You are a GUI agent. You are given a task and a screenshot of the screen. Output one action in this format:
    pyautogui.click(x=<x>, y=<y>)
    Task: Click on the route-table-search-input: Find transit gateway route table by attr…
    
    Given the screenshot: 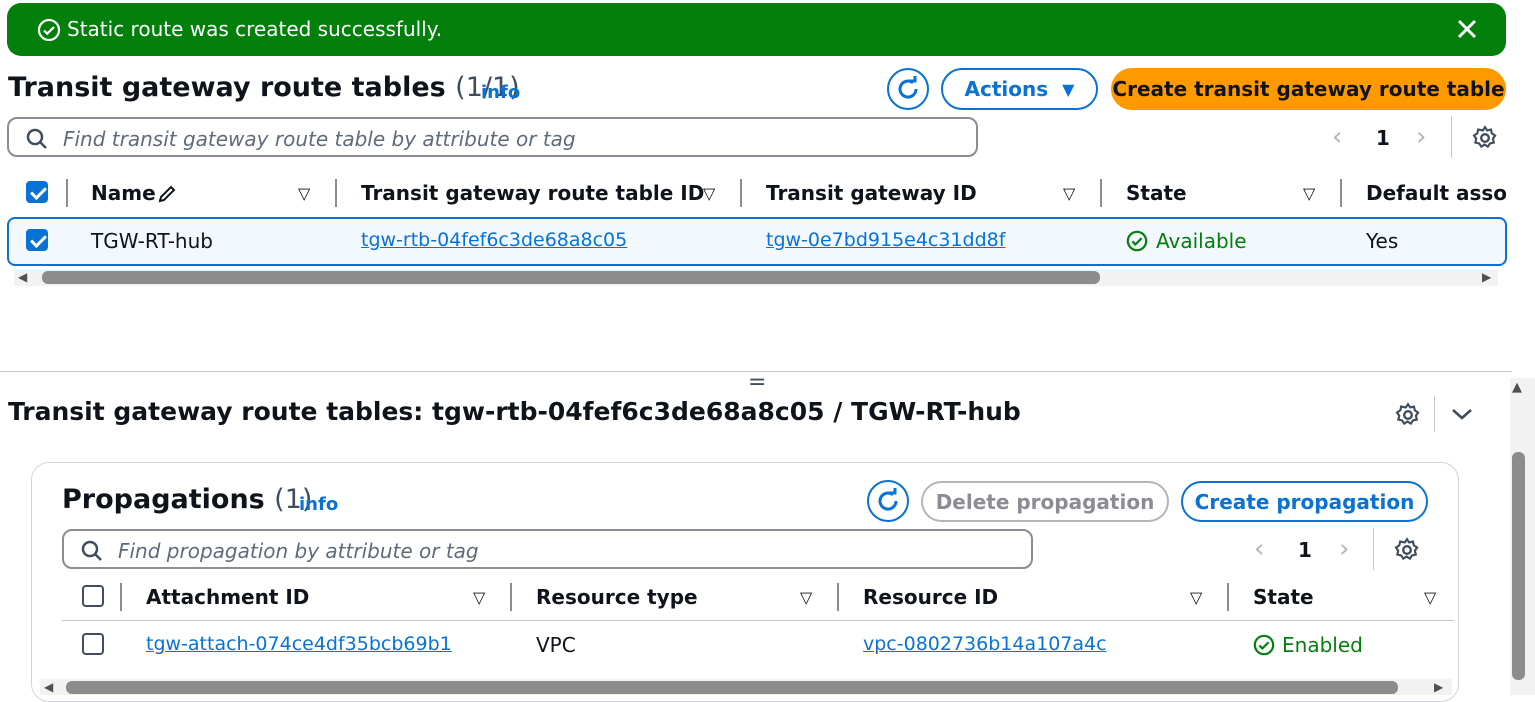 What is the action you would take?
    pyautogui.click(x=492, y=137)
    